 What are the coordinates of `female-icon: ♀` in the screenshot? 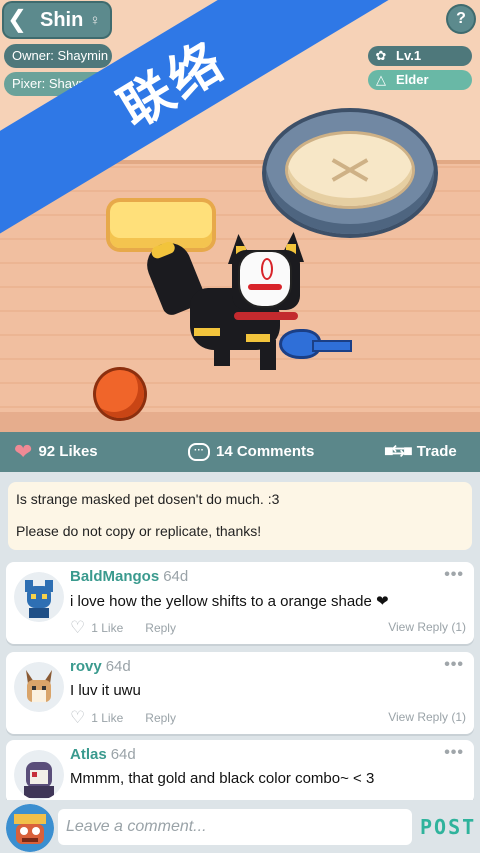 It's located at (95, 20).